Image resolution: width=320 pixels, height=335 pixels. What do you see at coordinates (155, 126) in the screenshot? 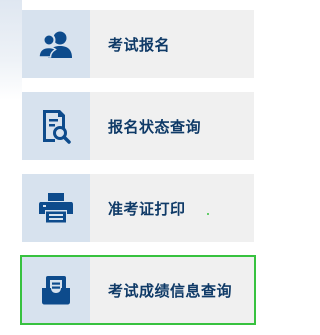
I see `menu-item-label: 报名状态查询` at bounding box center [155, 126].